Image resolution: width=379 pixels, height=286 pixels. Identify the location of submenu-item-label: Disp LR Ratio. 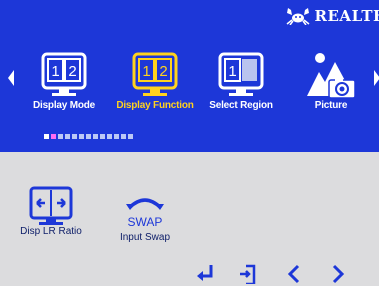
(51, 231).